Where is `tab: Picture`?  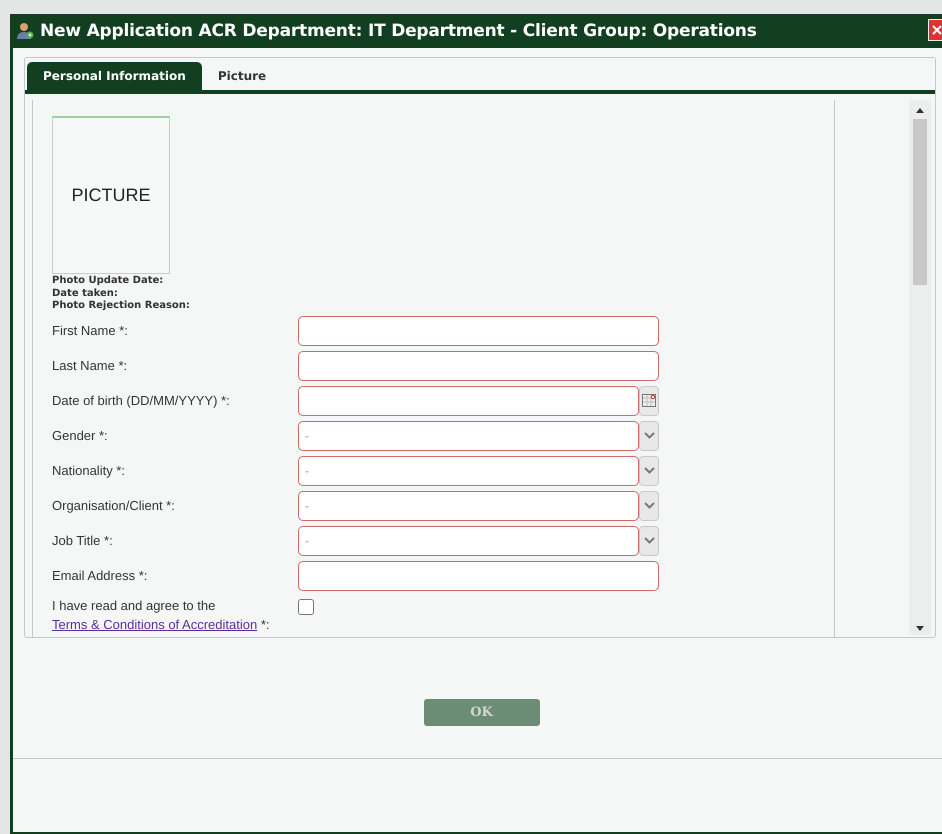
tab: Picture is located at coordinates (242, 76).